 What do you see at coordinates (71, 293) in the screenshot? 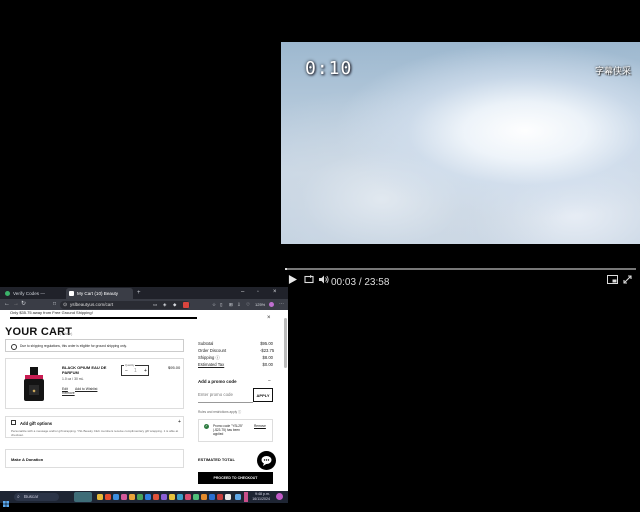
I see `ysl-favicon-icon` at bounding box center [71, 293].